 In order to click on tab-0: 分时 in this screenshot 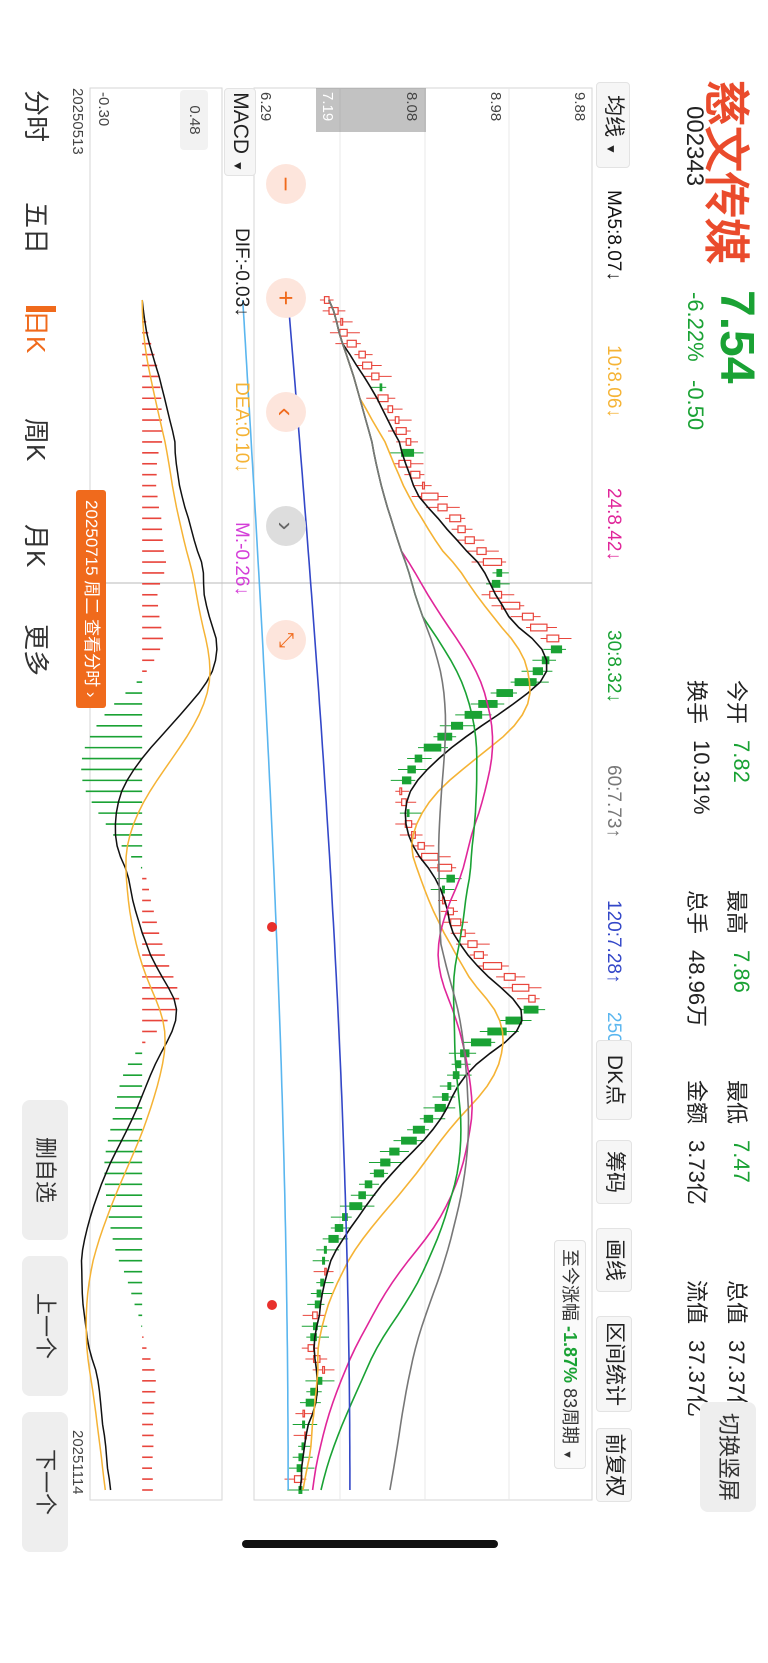, I will do `click(37, 116)`.